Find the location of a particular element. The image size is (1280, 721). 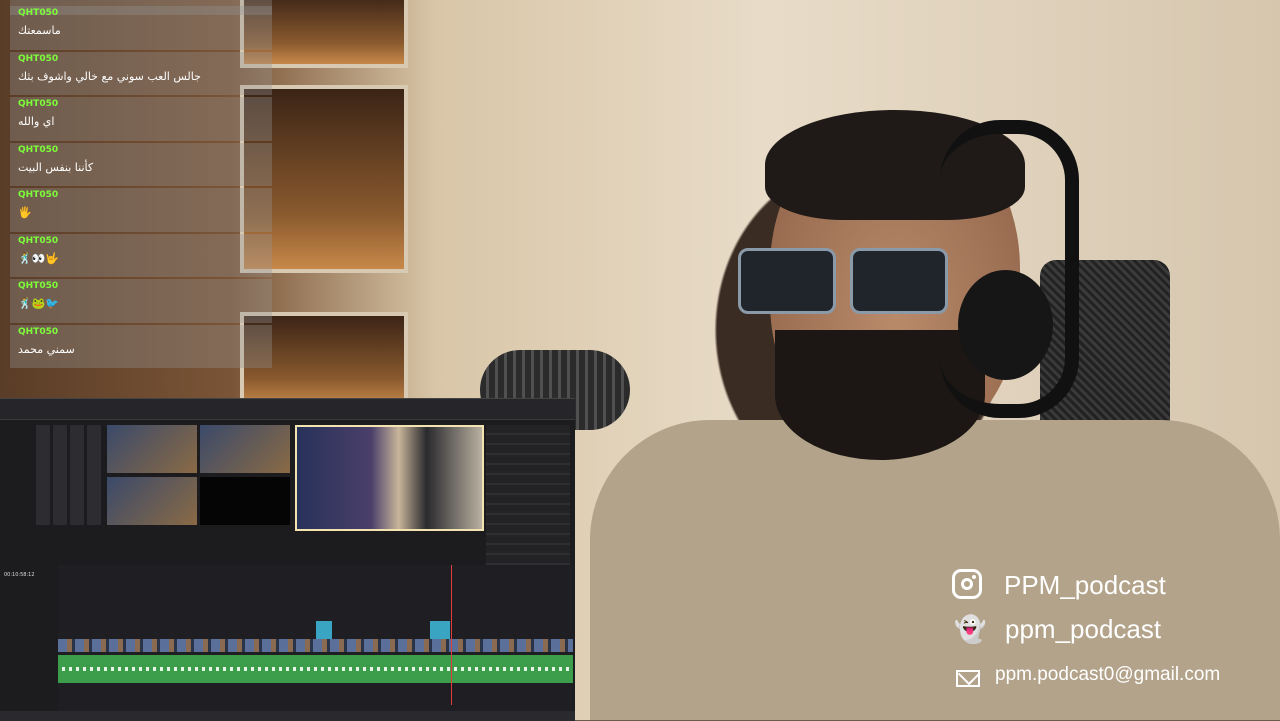

chat-message: QHT050 جالس العب سوني مع خالي واشوف بثك is located at coordinates (141, 73).